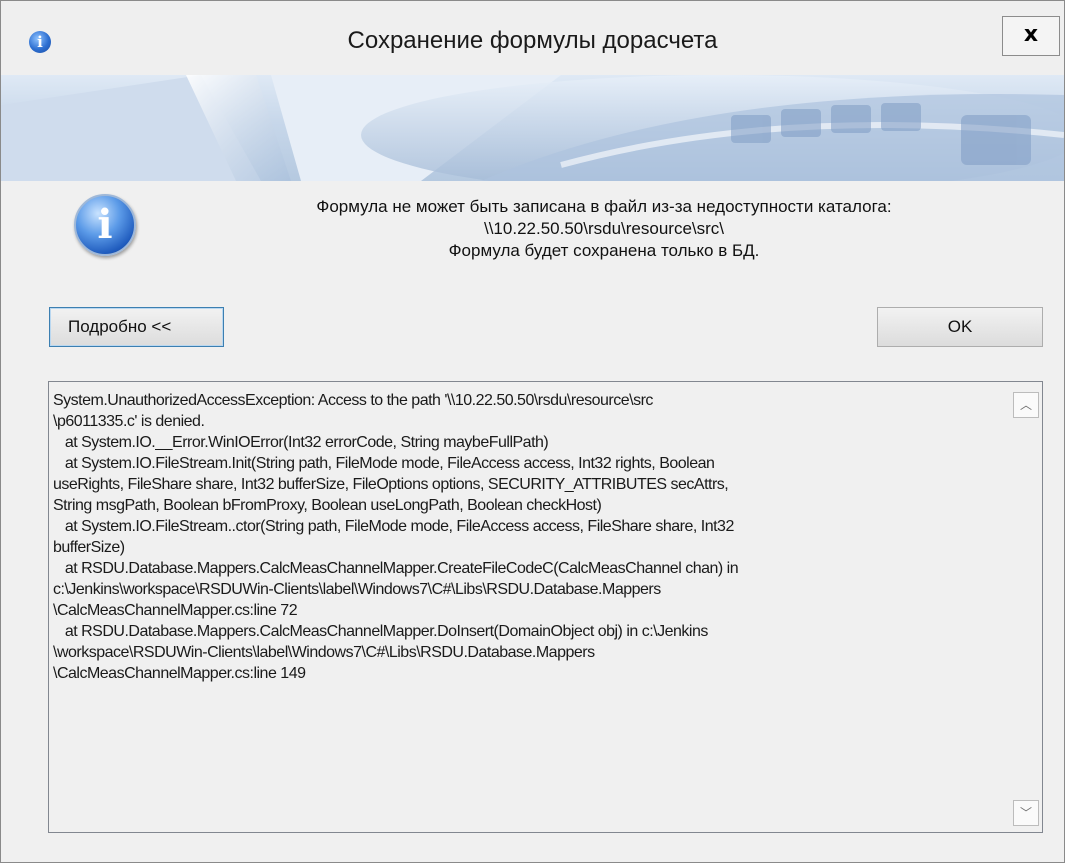  What do you see at coordinates (1026, 405) in the screenshot?
I see `chevron-up-icon: ︿` at bounding box center [1026, 405].